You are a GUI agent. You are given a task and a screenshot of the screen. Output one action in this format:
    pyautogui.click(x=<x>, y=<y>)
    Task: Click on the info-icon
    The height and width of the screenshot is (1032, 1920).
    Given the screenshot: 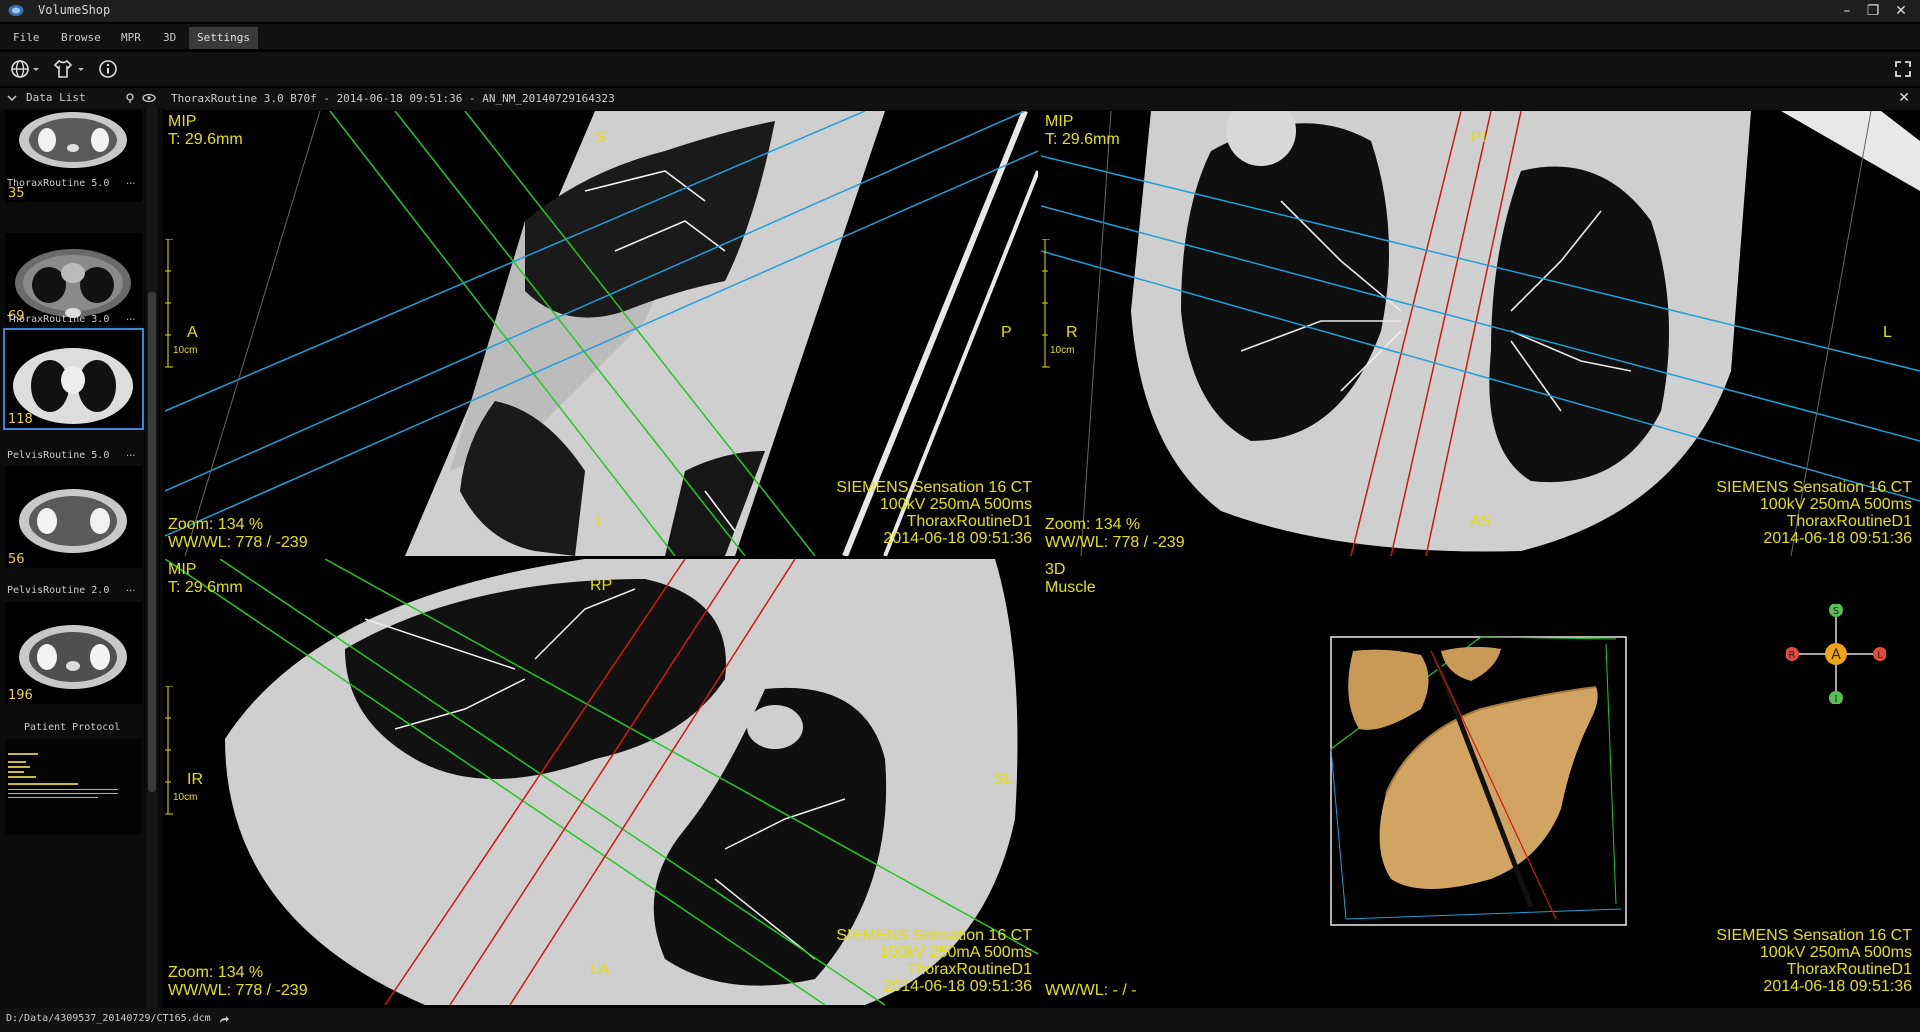 What is the action you would take?
    pyautogui.click(x=108, y=69)
    